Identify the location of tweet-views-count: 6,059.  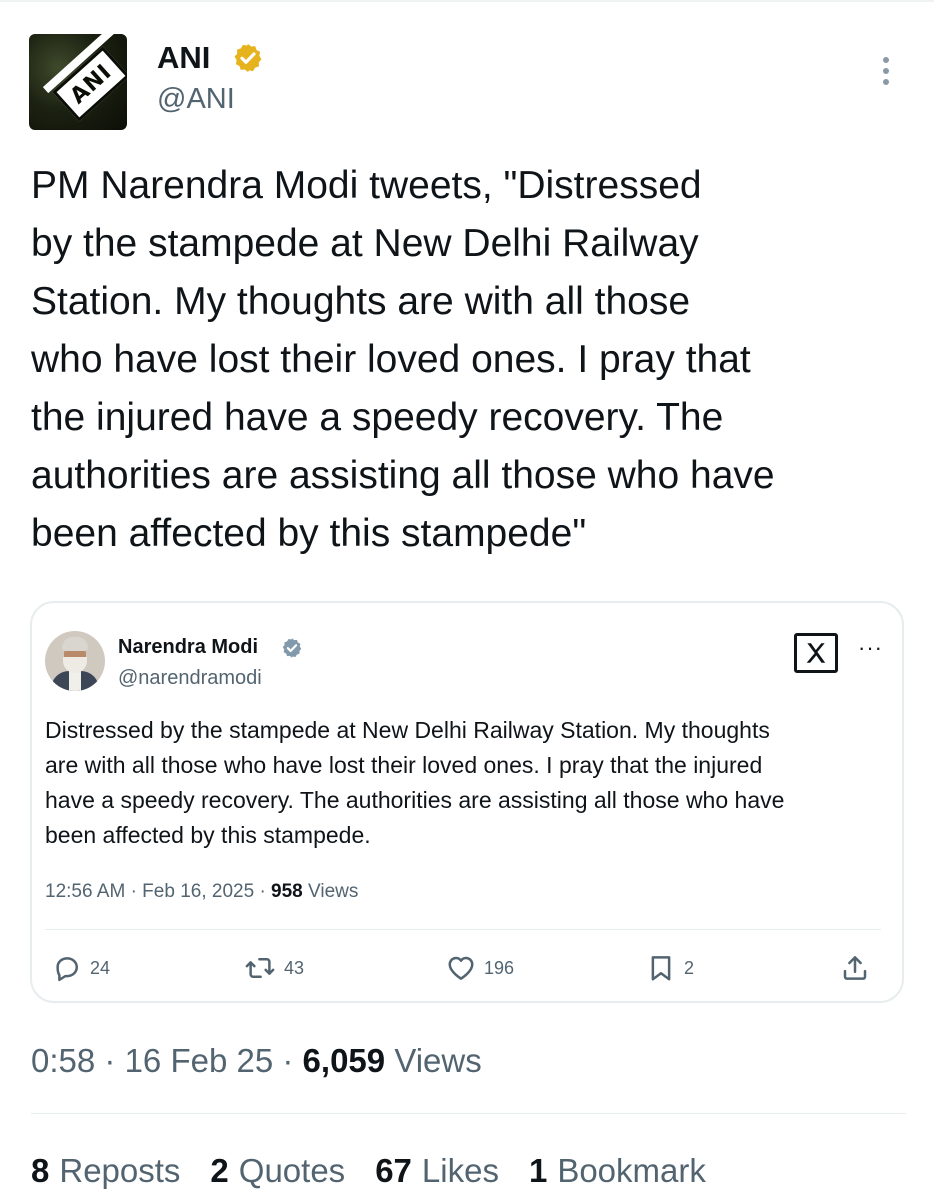
(344, 1060).